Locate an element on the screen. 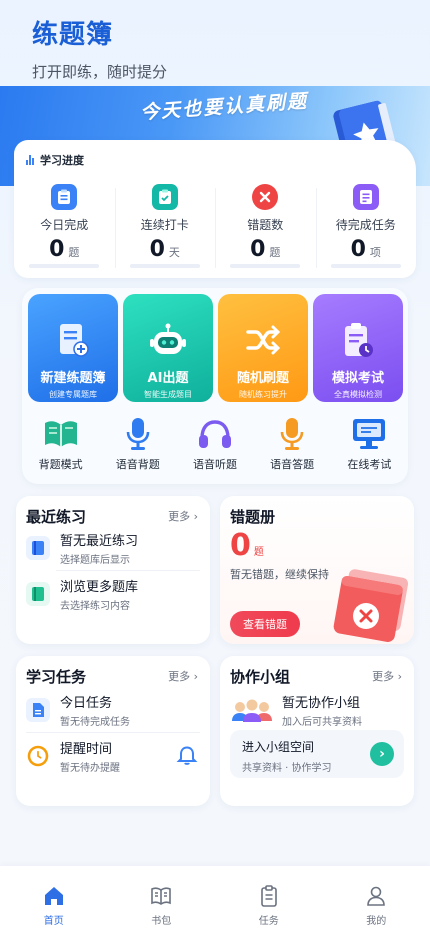  quick-label: 语音背题 is located at coordinates (137, 464).